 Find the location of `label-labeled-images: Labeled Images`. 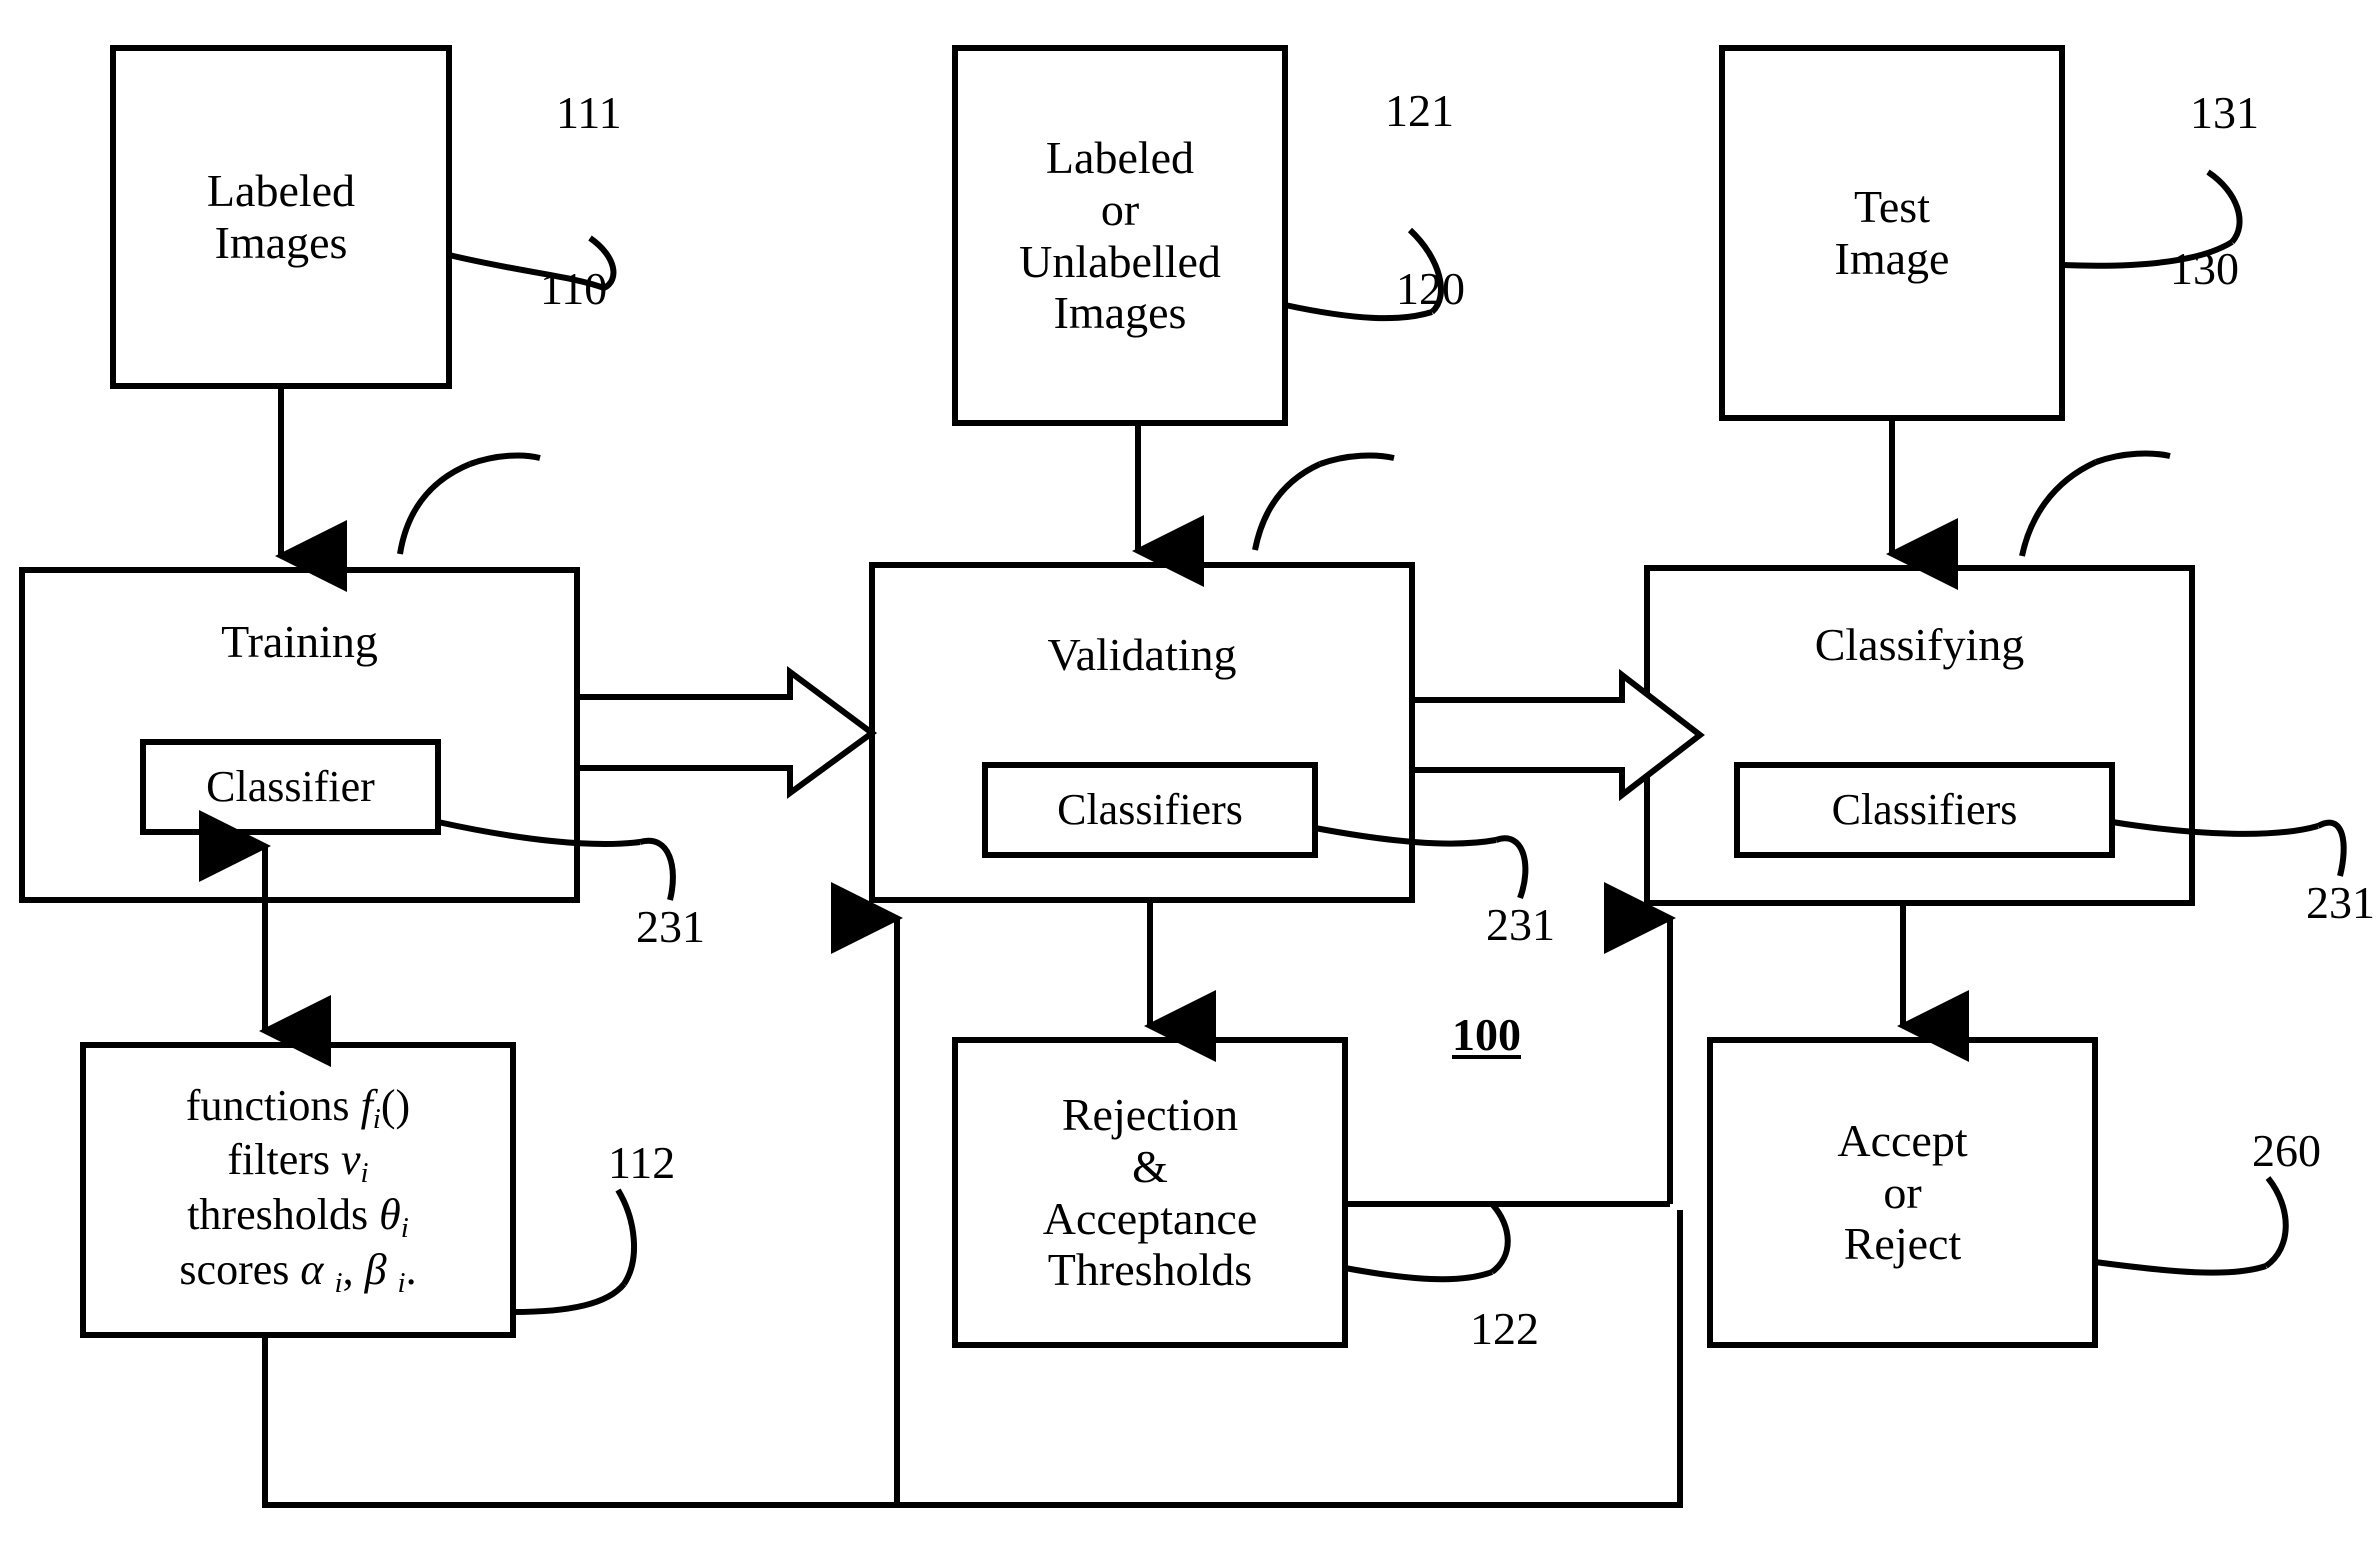

label-labeled-images: Labeled Images is located at coordinates (281, 217).